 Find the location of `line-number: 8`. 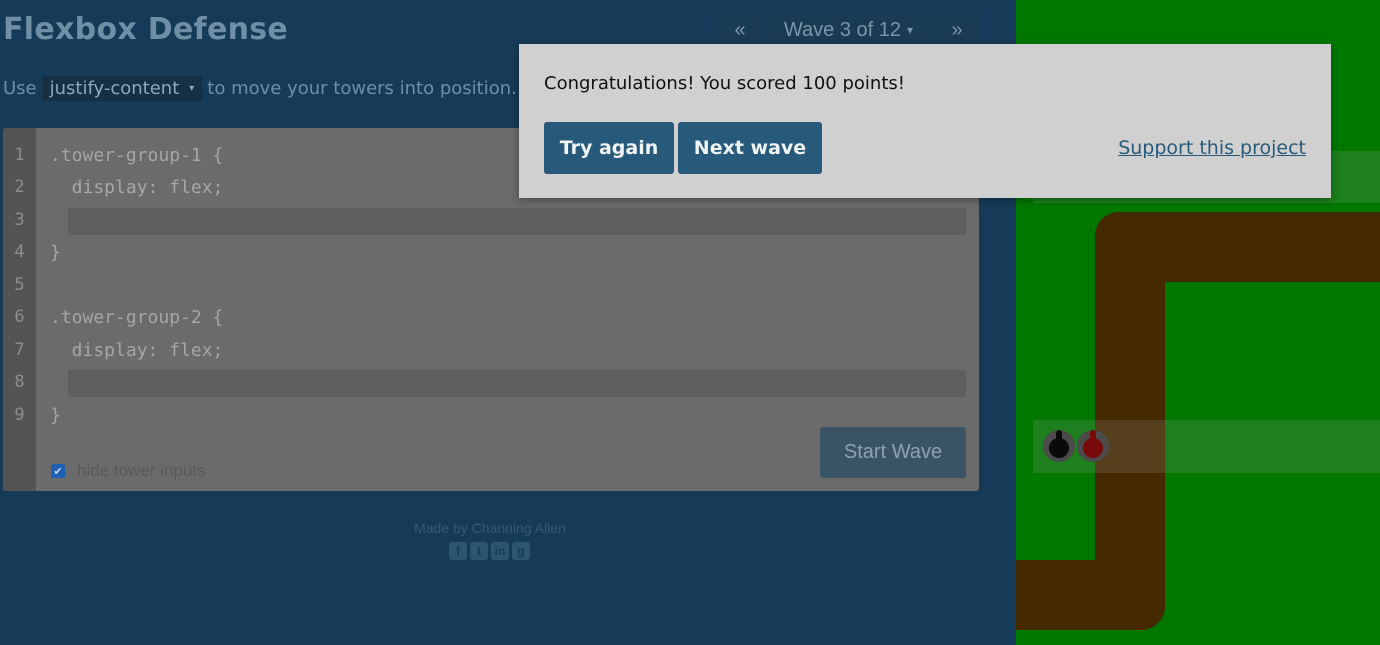

line-number: 8 is located at coordinates (19, 382).